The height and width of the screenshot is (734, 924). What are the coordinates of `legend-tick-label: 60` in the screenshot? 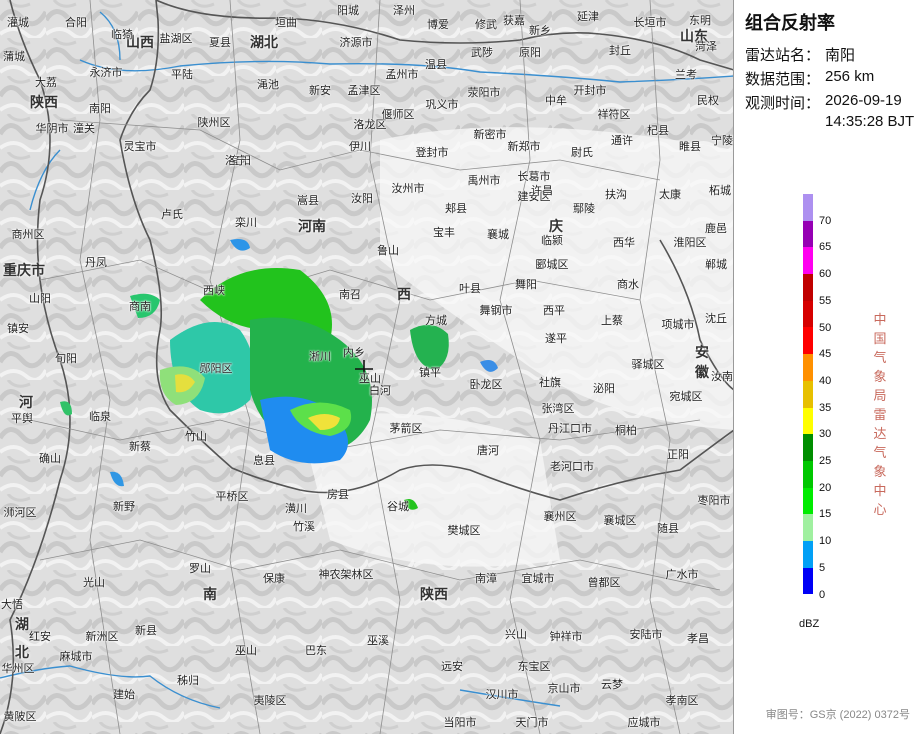 It's located at (825, 274).